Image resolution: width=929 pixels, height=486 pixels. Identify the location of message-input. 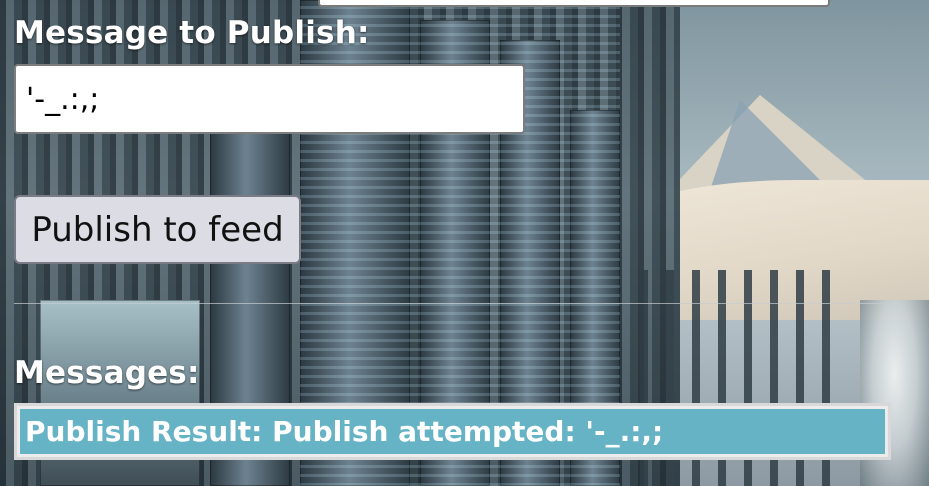
(269, 99).